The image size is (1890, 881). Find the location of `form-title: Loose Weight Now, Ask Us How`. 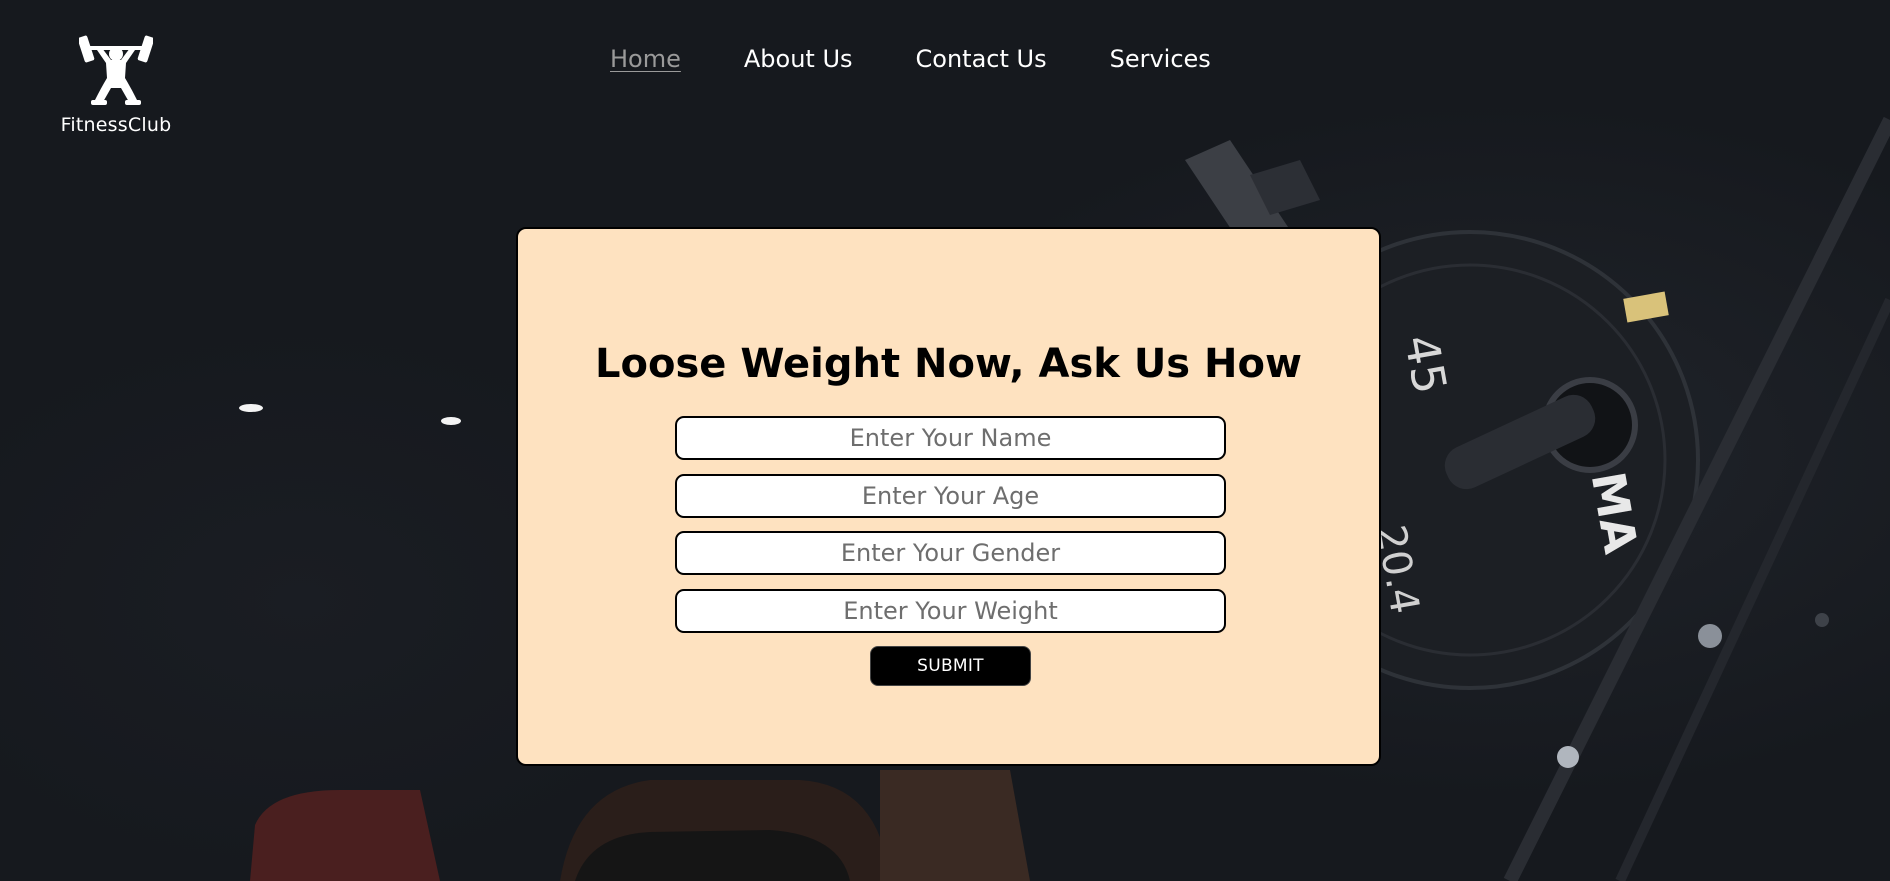

form-title: Loose Weight Now, Ask Us How is located at coordinates (948, 364).